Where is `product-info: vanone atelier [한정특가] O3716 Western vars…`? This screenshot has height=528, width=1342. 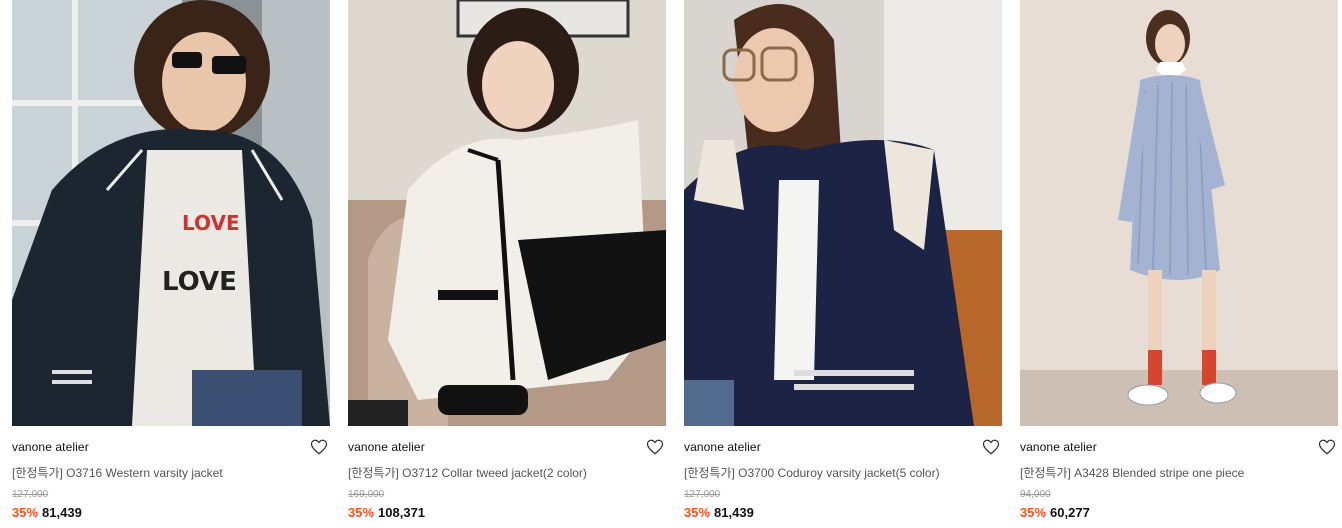
product-info: vanone atelier [한정특가] O3716 Western vars… is located at coordinates (171, 477).